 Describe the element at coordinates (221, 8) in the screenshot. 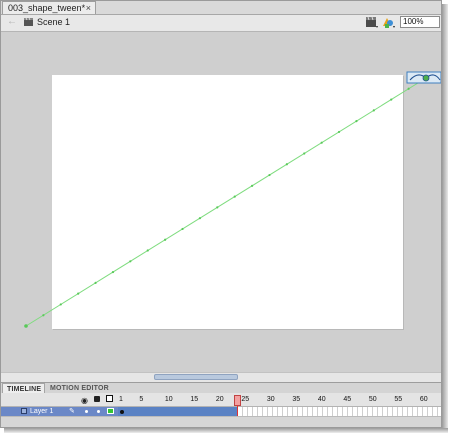

I see `document-tab-bar: 003_shape_tween* ×` at that location.